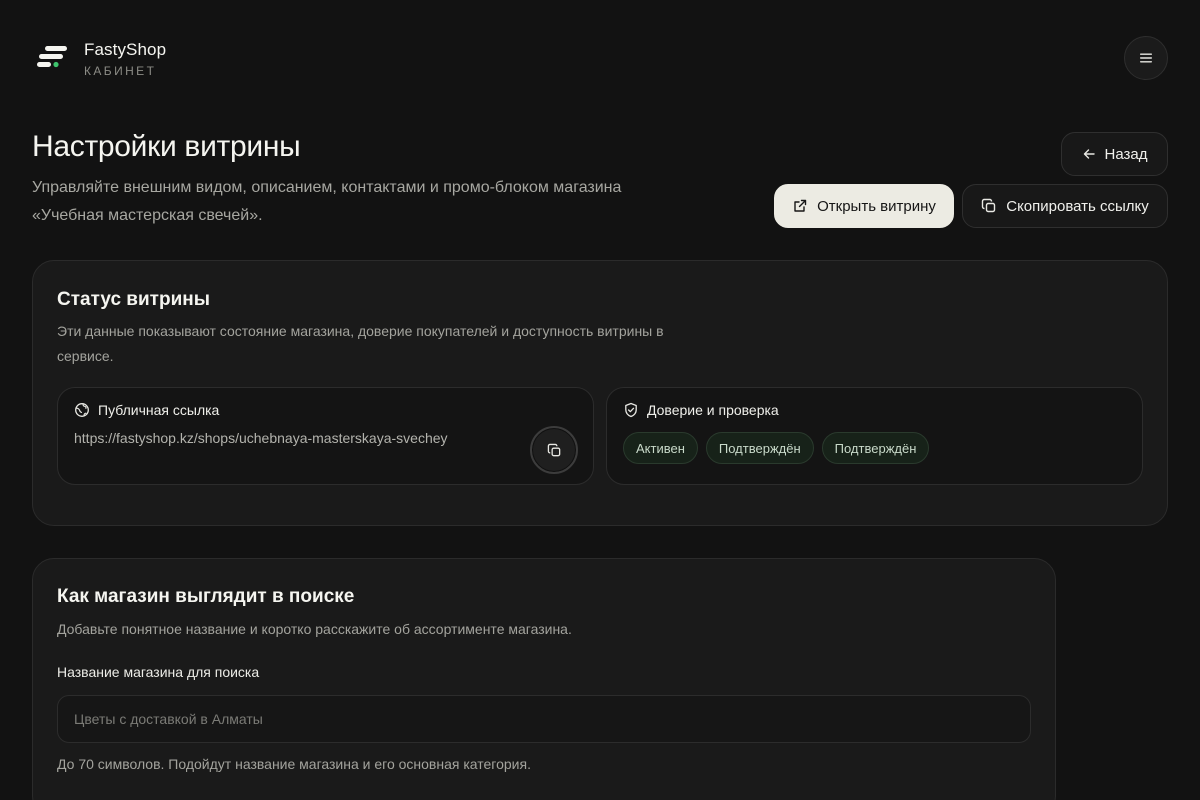  What do you see at coordinates (800, 206) in the screenshot?
I see `external-link-icon` at bounding box center [800, 206].